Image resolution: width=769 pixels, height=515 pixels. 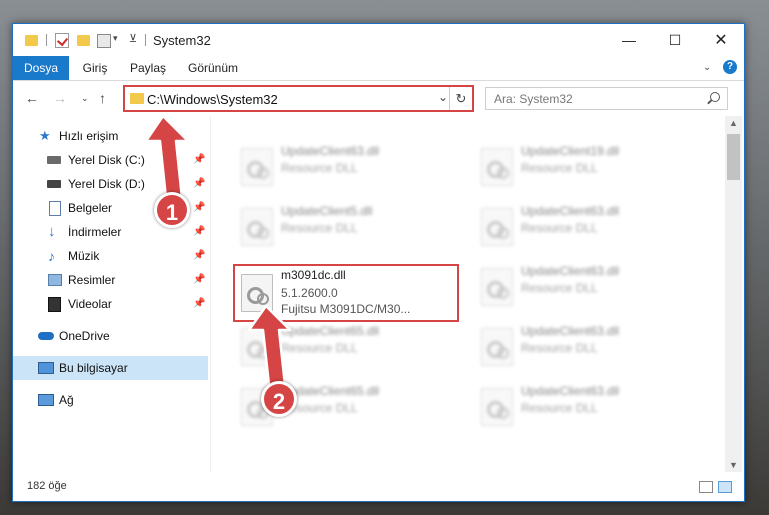 I want to click on sidebar-item-quick-access: ★ Hızlı erişim, so click(x=110, y=136).